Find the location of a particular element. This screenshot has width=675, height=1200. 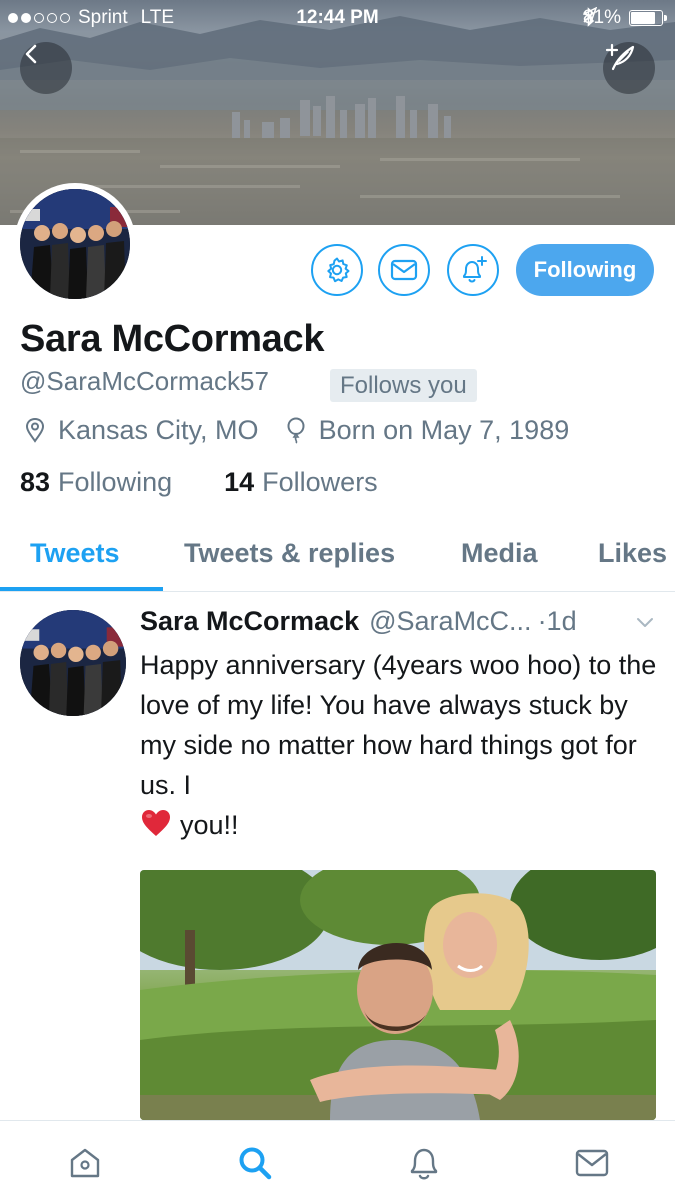

tab-tweets: Tweets is located at coordinates (75, 553).